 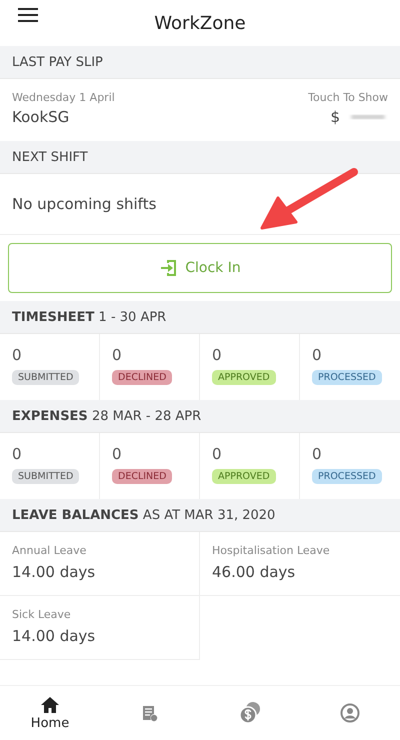 I want to click on document-clock-icon, so click(x=150, y=713).